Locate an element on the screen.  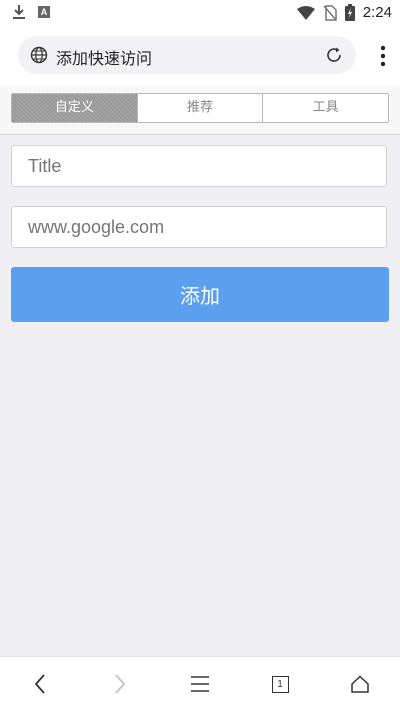
back-button is located at coordinates (40, 684).